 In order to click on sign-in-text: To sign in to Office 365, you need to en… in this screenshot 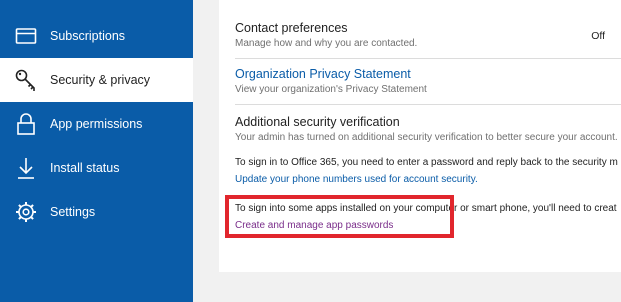, I will do `click(426, 162)`.